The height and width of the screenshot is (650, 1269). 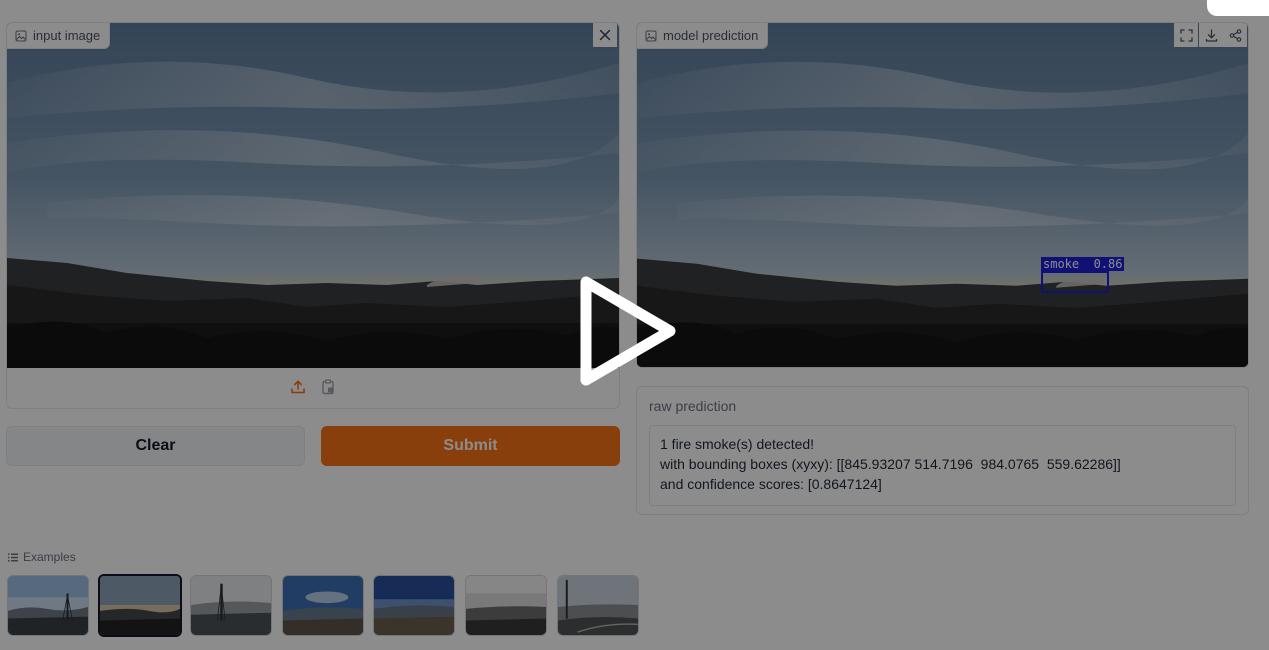 I want to click on play-icon, so click(x=628, y=331).